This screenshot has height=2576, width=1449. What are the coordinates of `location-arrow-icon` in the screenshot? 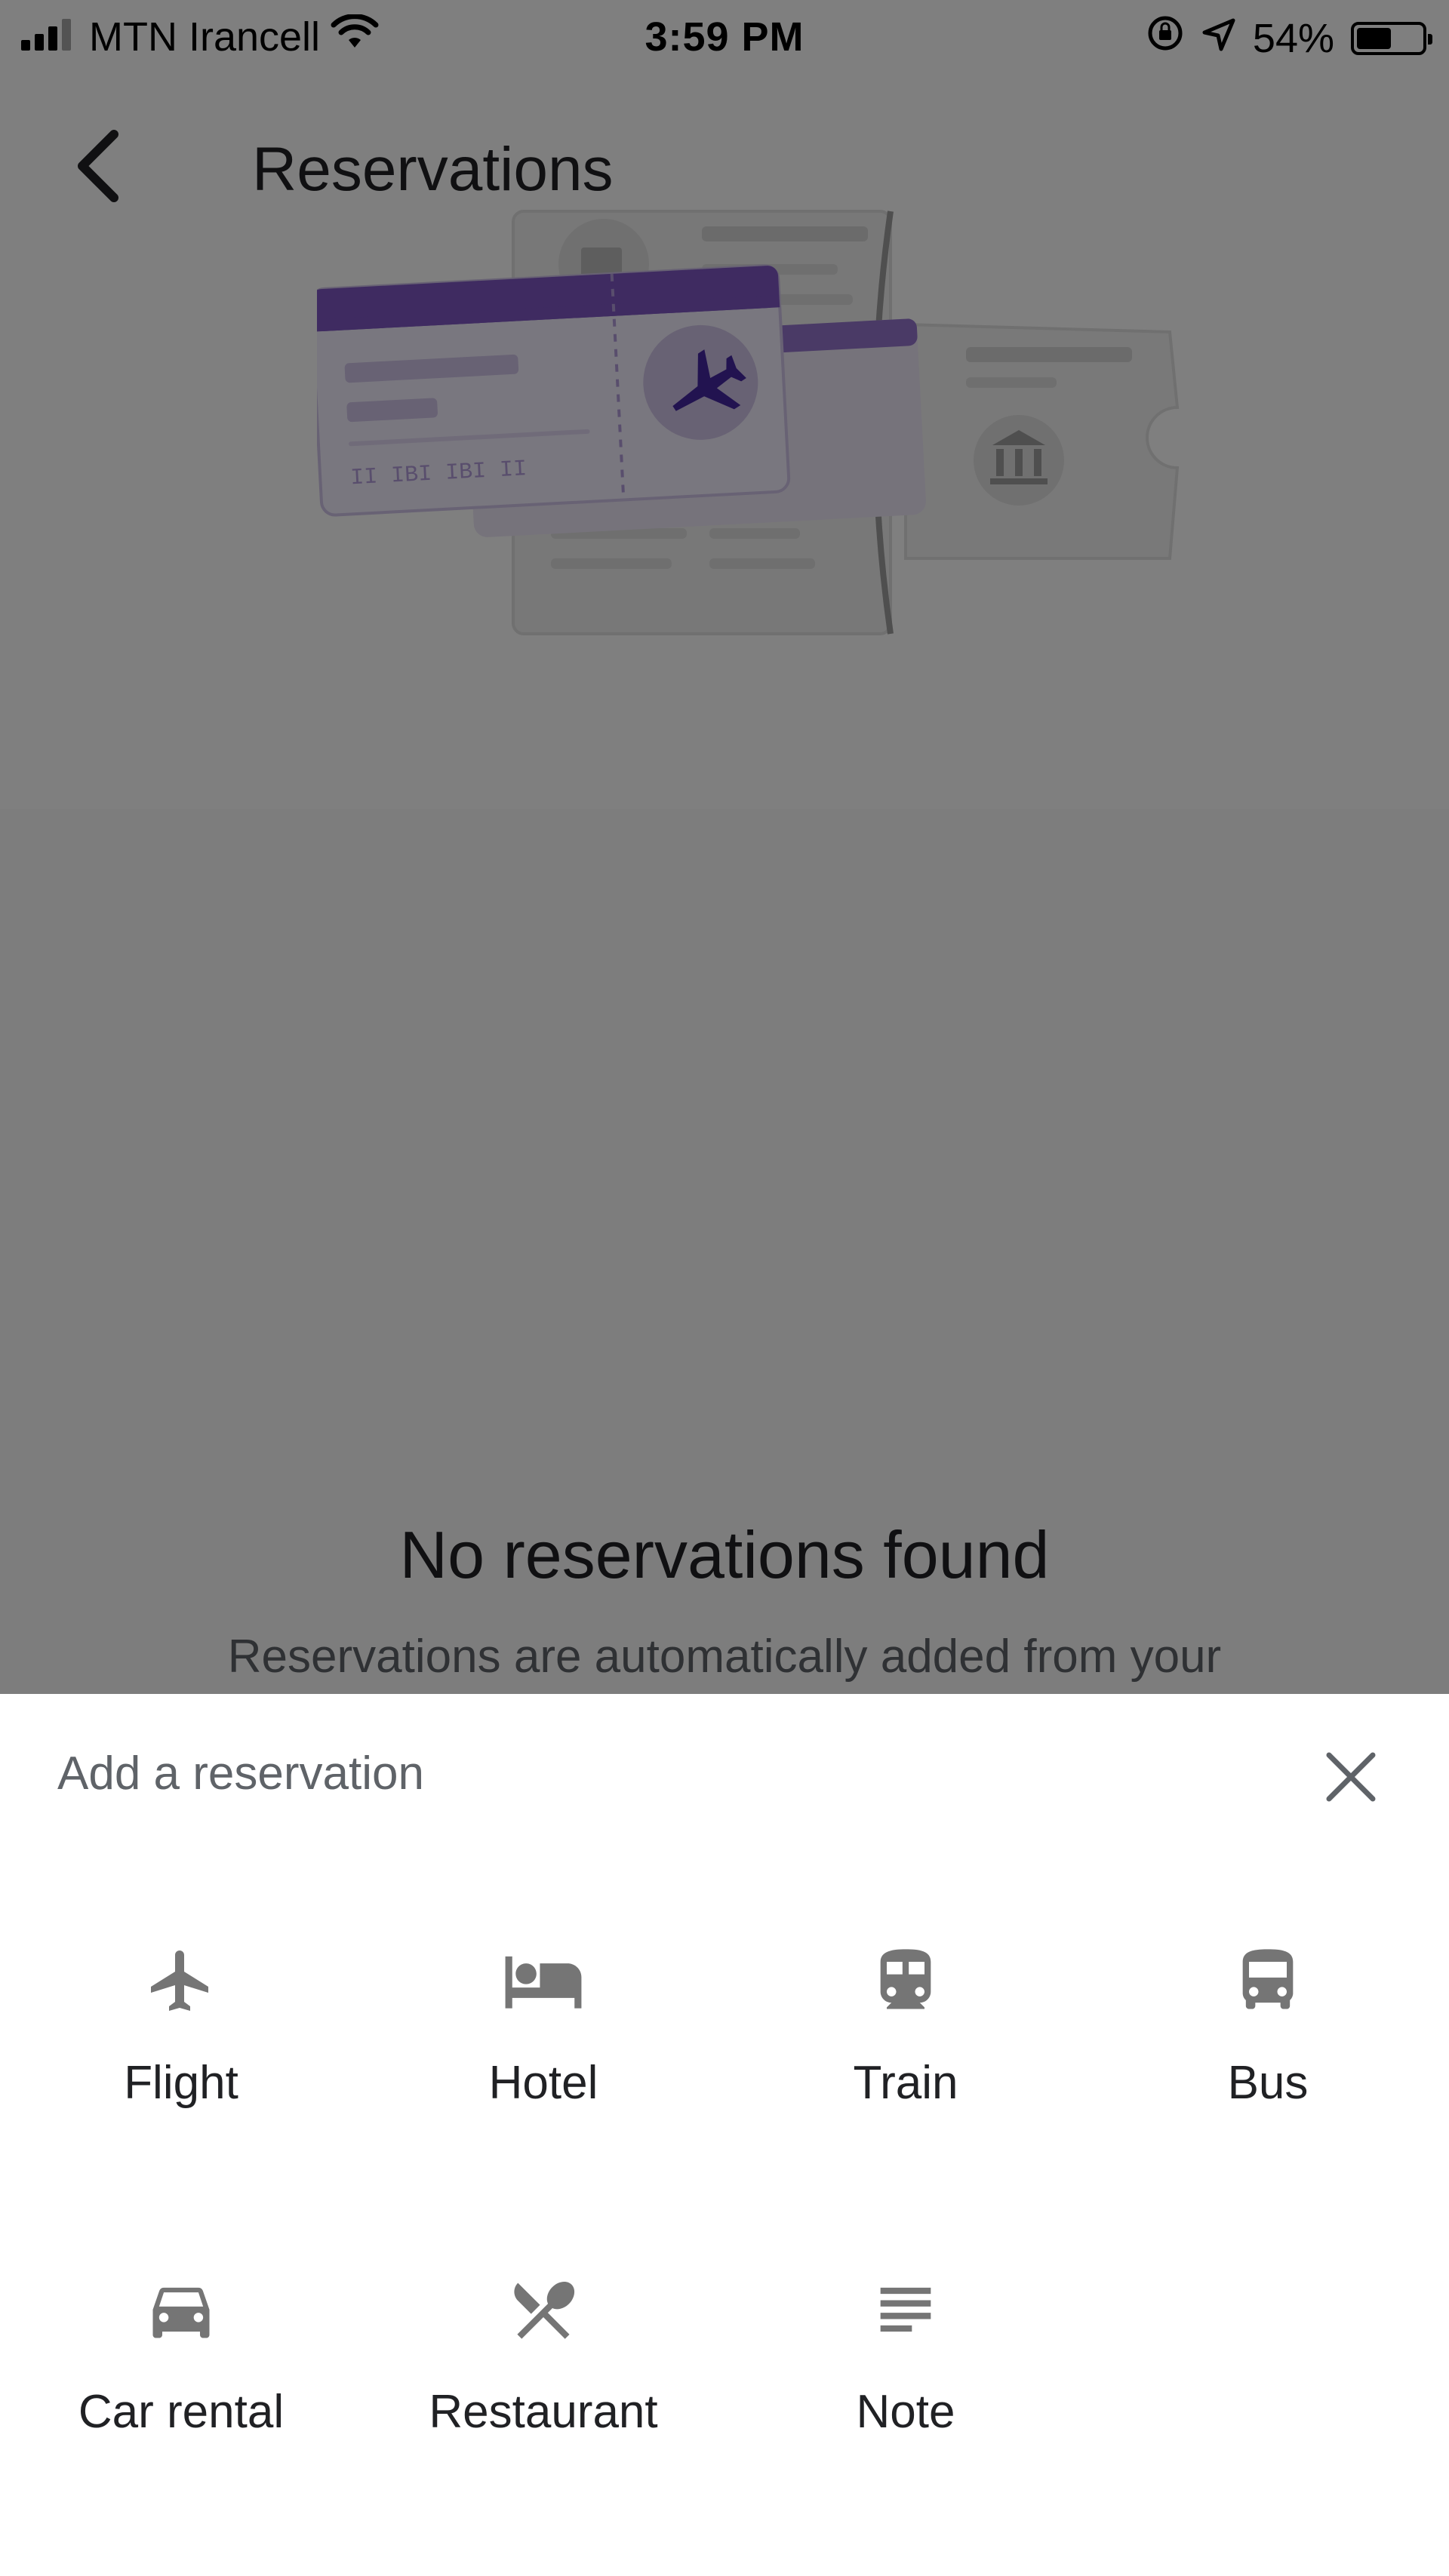 It's located at (1218, 38).